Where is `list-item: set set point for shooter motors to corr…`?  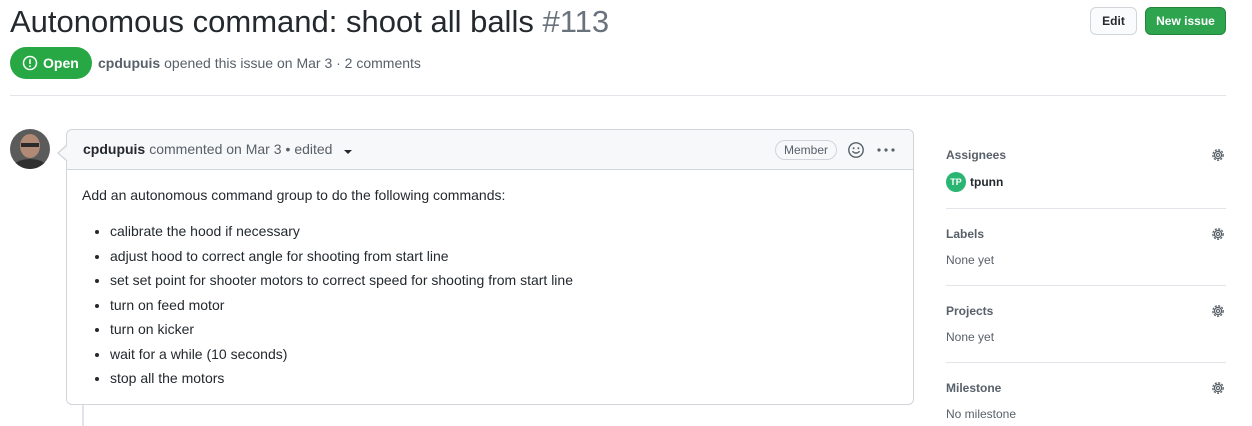 list-item: set set point for shooter motors to corr… is located at coordinates (504, 280).